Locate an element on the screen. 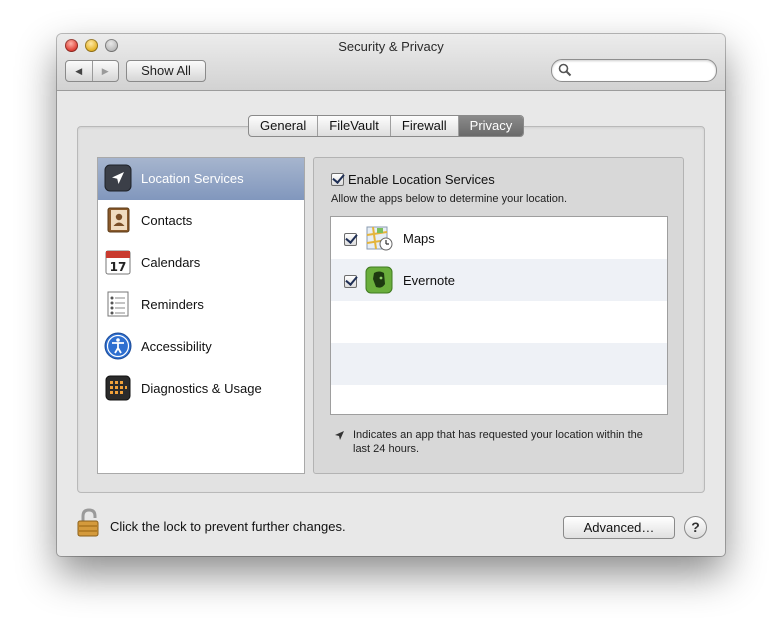 The width and height of the screenshot is (782, 636). contacts-icon is located at coordinates (118, 220).